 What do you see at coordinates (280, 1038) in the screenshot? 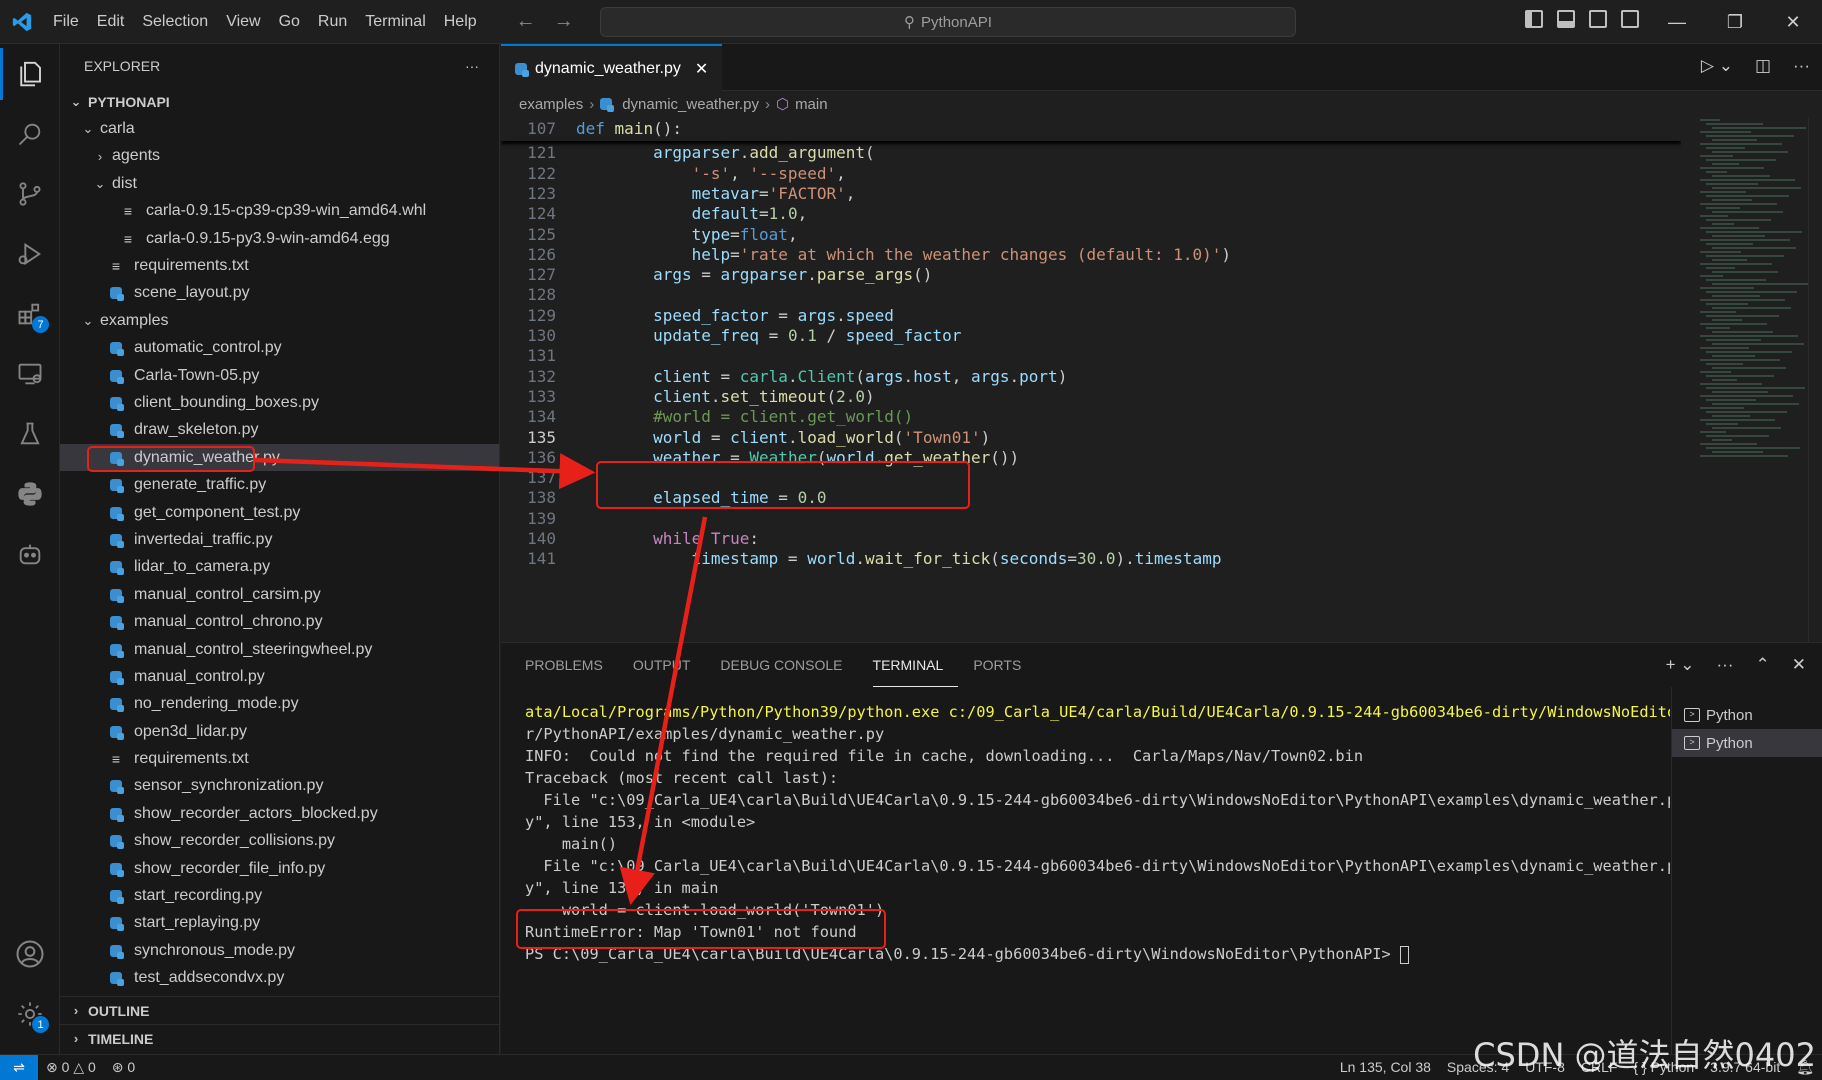
I see `timeline-section: › TIMELINE` at bounding box center [280, 1038].